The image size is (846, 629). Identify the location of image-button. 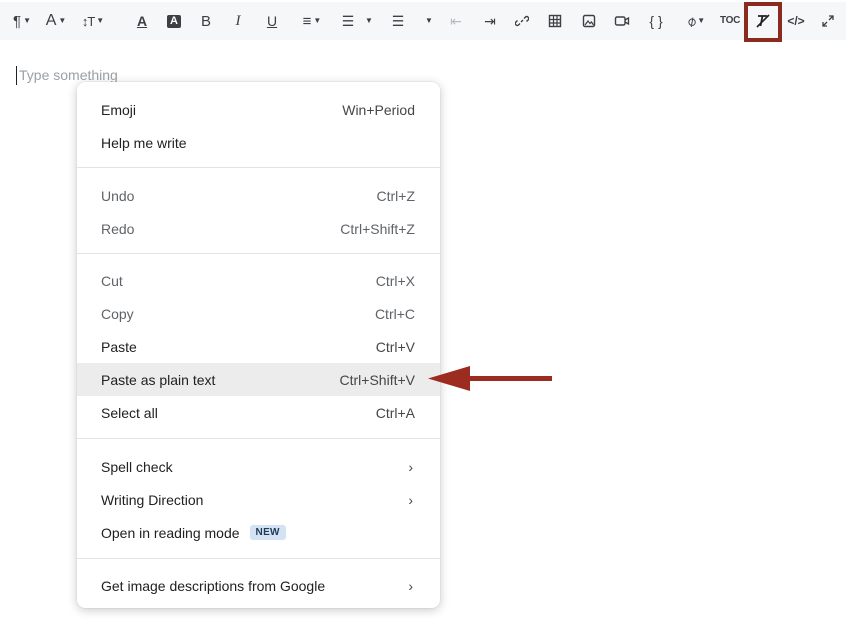
(589, 21).